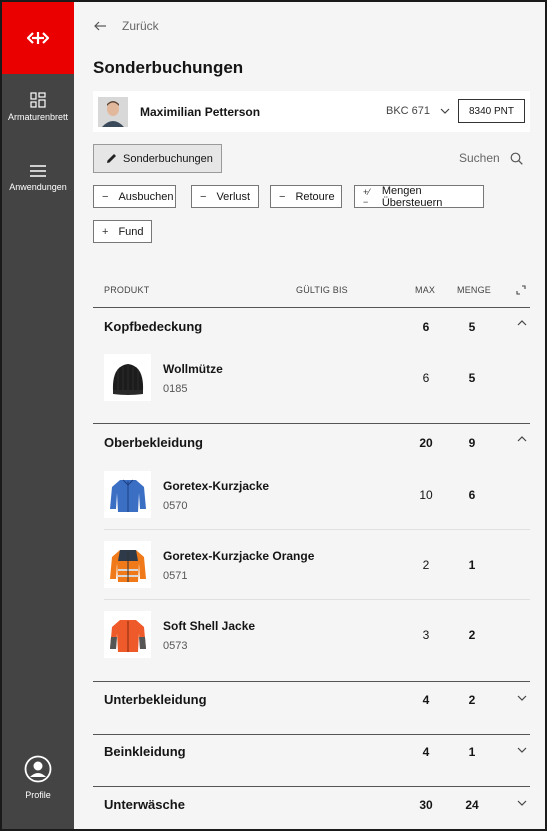 The width and height of the screenshot is (547, 831). What do you see at coordinates (408, 111) in the screenshot?
I see `account-value: BKC 671` at bounding box center [408, 111].